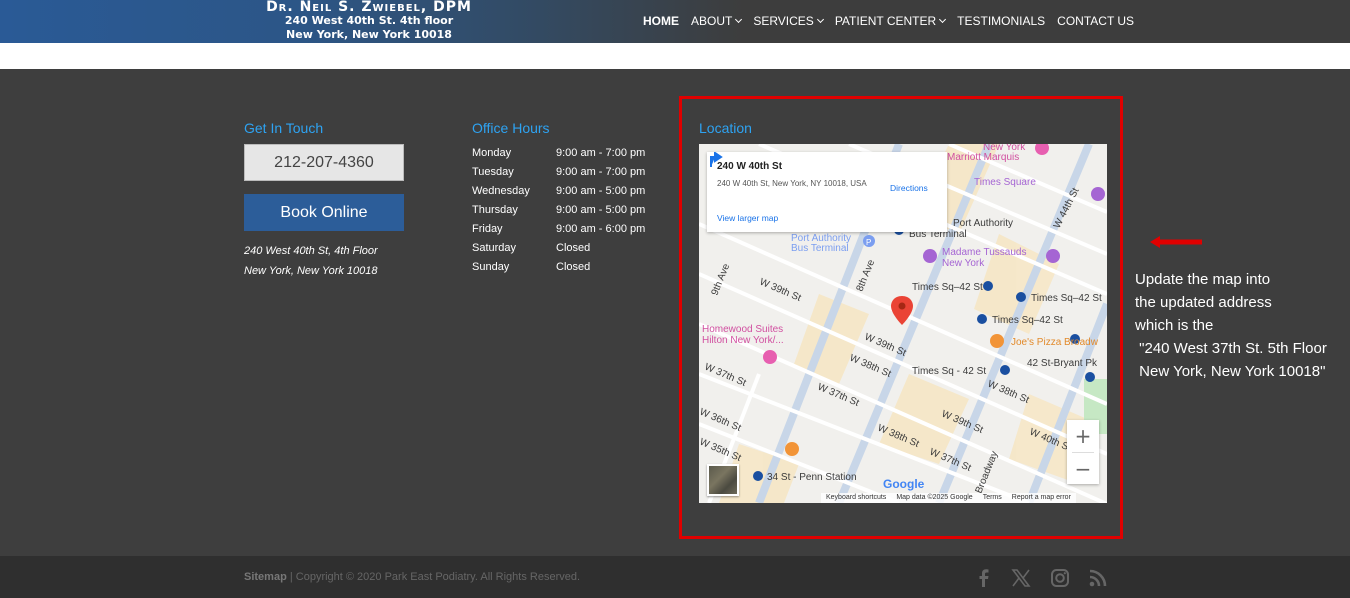 The image size is (1350, 598). Describe the element at coordinates (493, 172) in the screenshot. I see `hours-day: Tuesday` at that location.